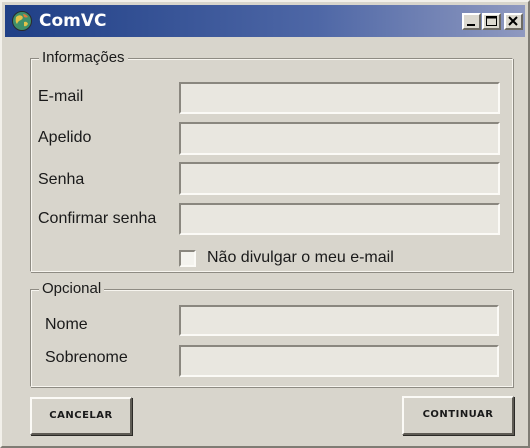 Image resolution: width=530 pixels, height=448 pixels. Describe the element at coordinates (73, 21) in the screenshot. I see `window-title: ComVC` at that location.